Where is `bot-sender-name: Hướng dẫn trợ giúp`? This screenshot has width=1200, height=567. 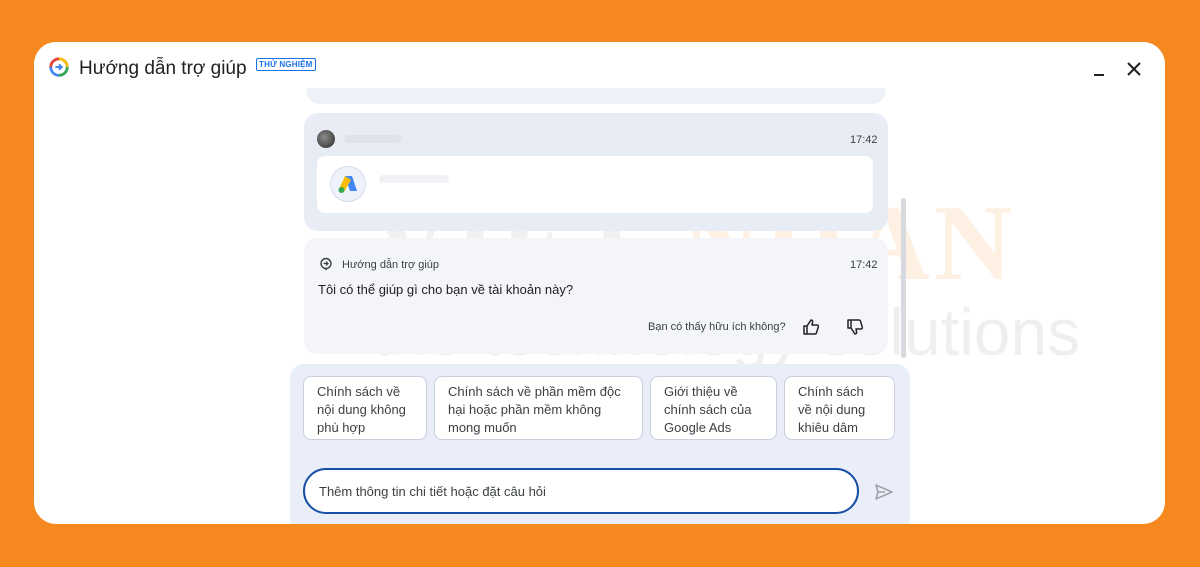 bot-sender-name: Hướng dẫn trợ giúp is located at coordinates (391, 265).